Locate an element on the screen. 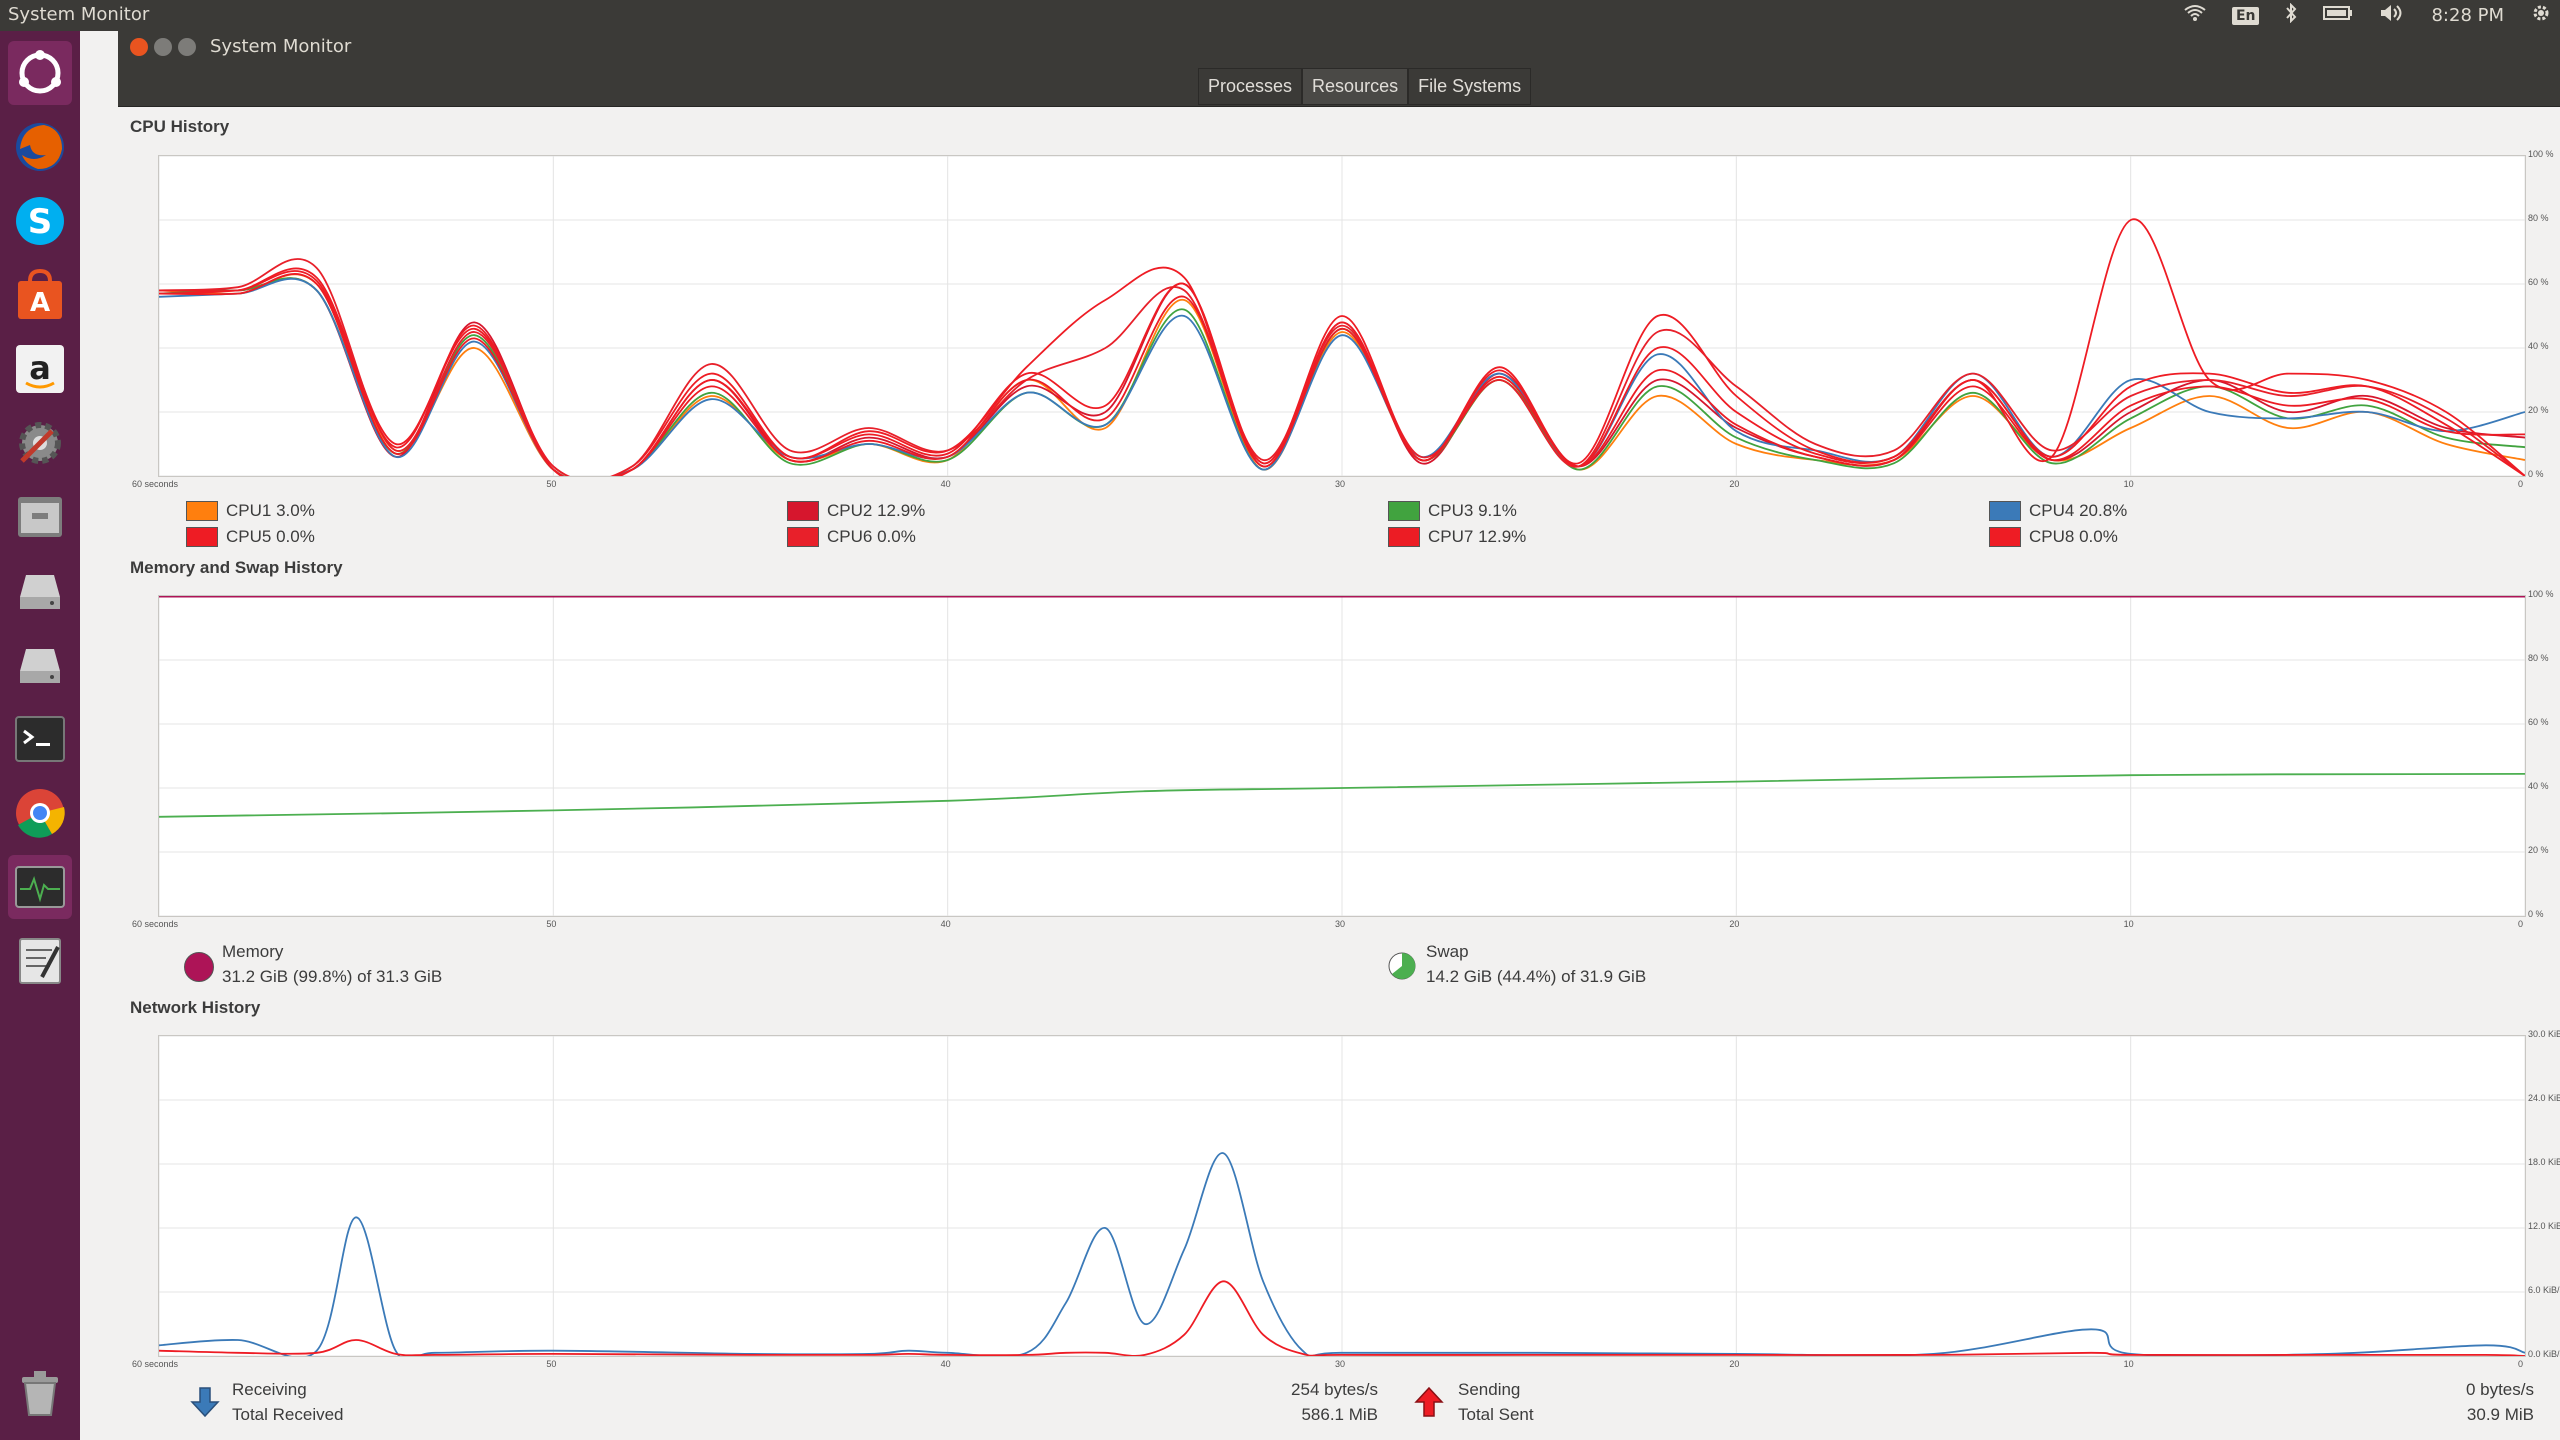 The image size is (2560, 1440). total-received-value: 586.1 MiB is located at coordinates (1339, 1414).